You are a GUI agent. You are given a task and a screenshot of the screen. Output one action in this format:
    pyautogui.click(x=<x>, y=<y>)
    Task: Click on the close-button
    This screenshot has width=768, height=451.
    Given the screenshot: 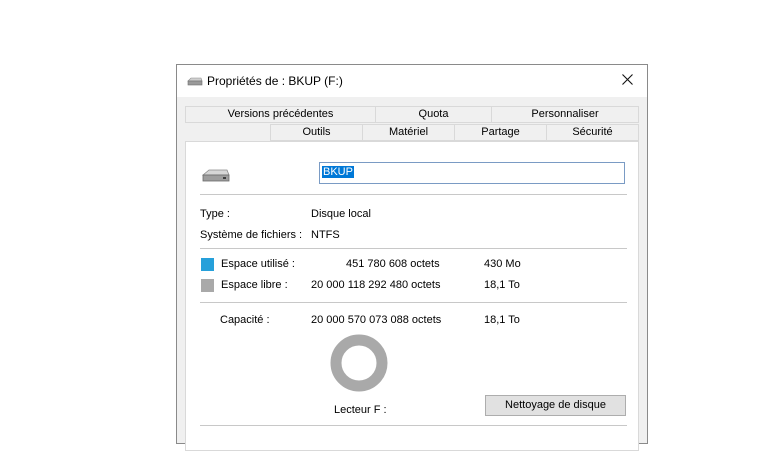 What is the action you would take?
    pyautogui.click(x=627, y=80)
    